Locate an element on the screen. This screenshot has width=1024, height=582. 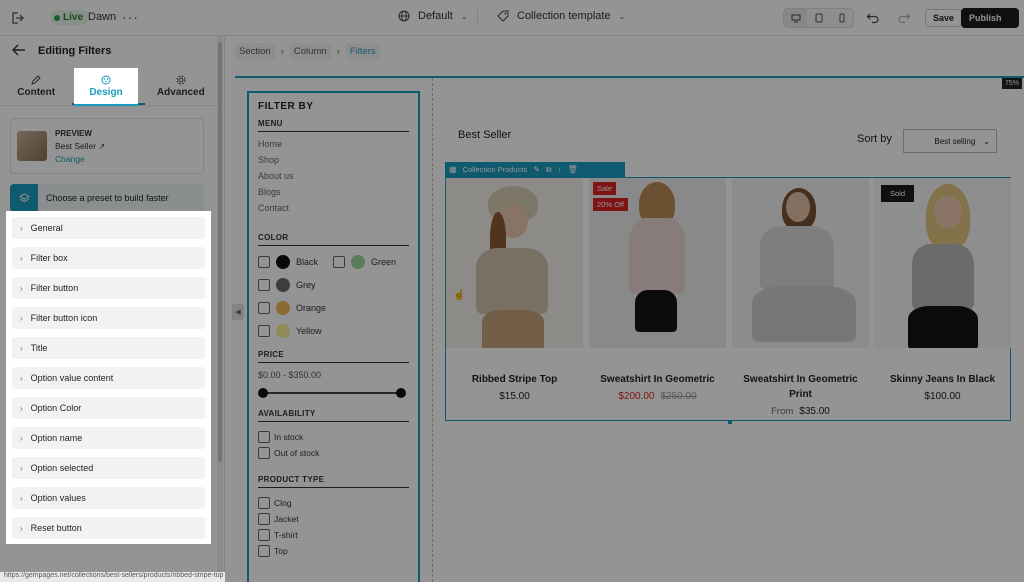
back-arrow-icon is located at coordinates (19, 51).